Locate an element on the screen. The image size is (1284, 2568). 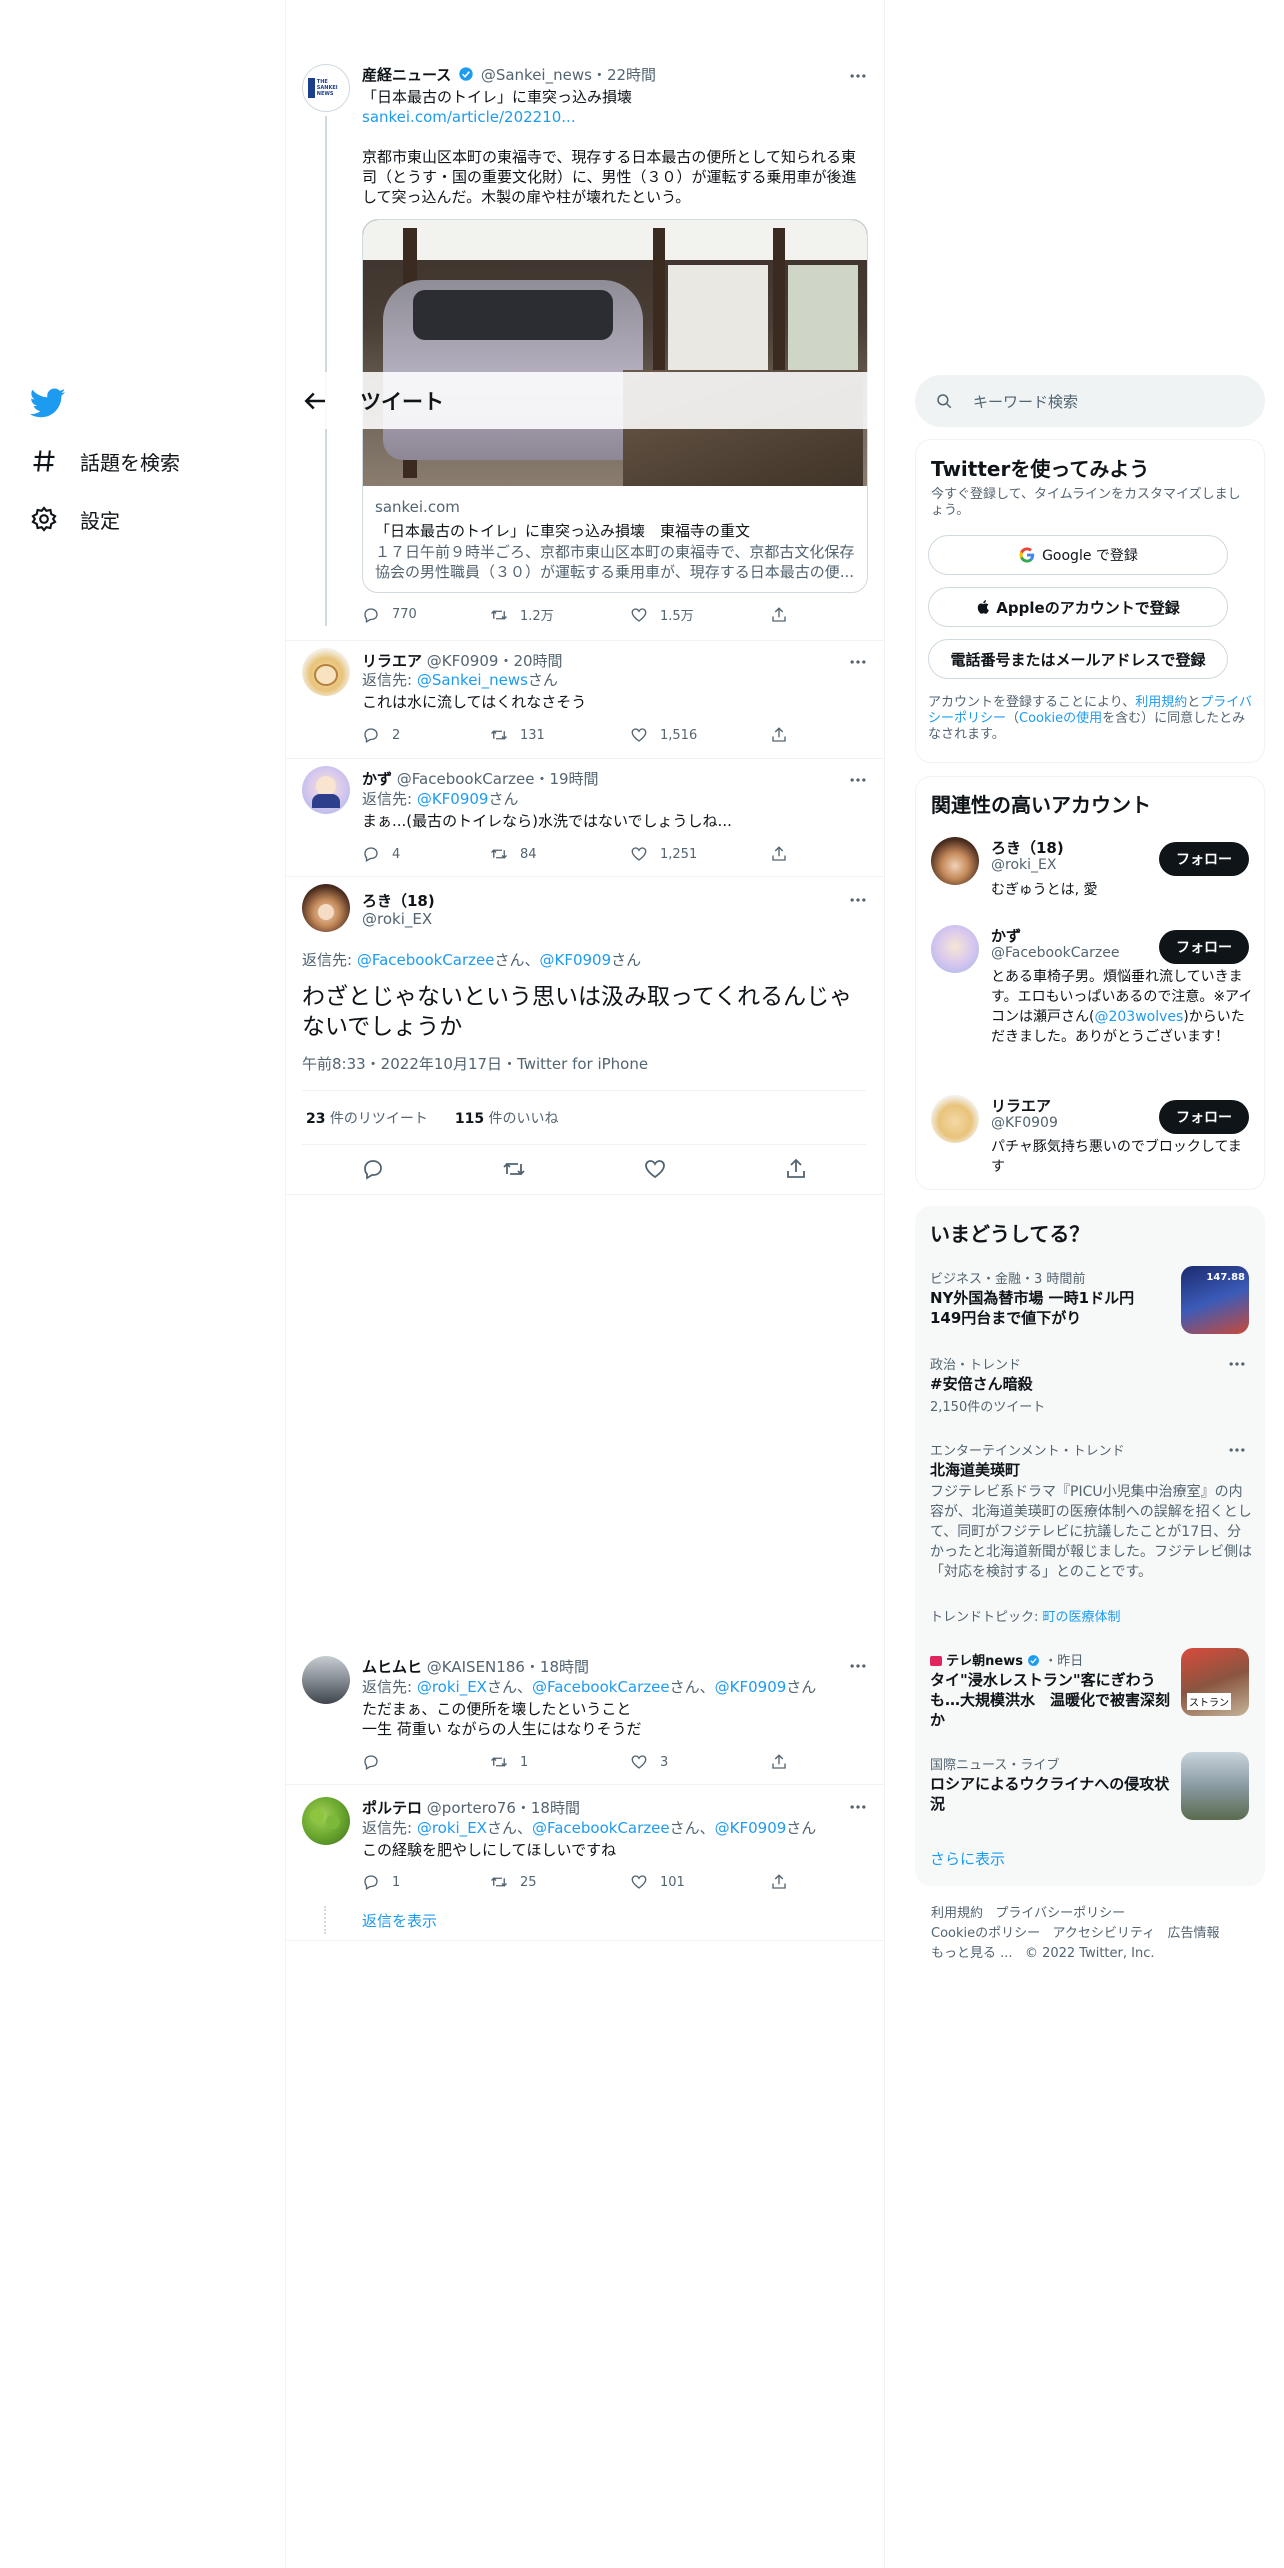
like-button: 1,516 is located at coordinates (700, 735).